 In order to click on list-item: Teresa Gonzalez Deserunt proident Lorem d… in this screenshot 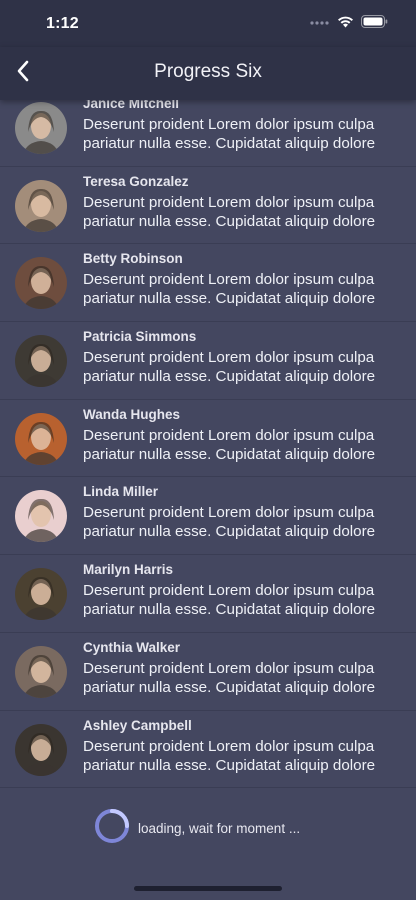, I will do `click(208, 206)`.